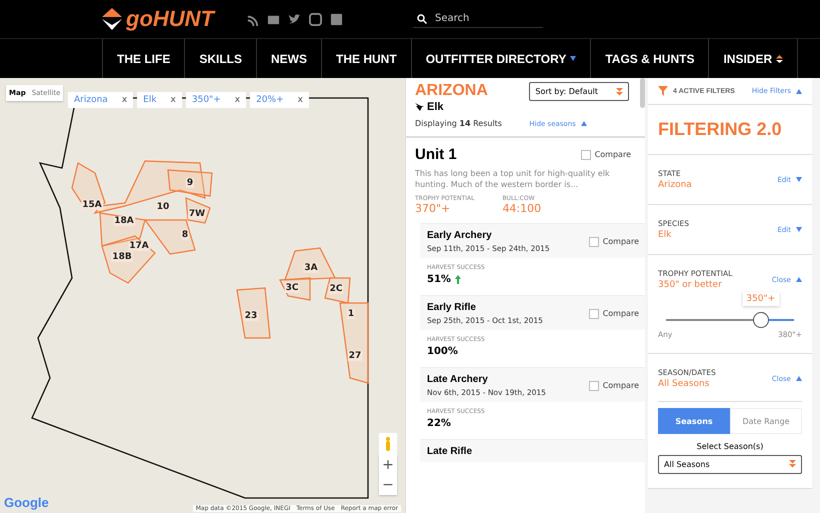 The width and height of the screenshot is (820, 513). I want to click on unit-label: 3C, so click(292, 288).